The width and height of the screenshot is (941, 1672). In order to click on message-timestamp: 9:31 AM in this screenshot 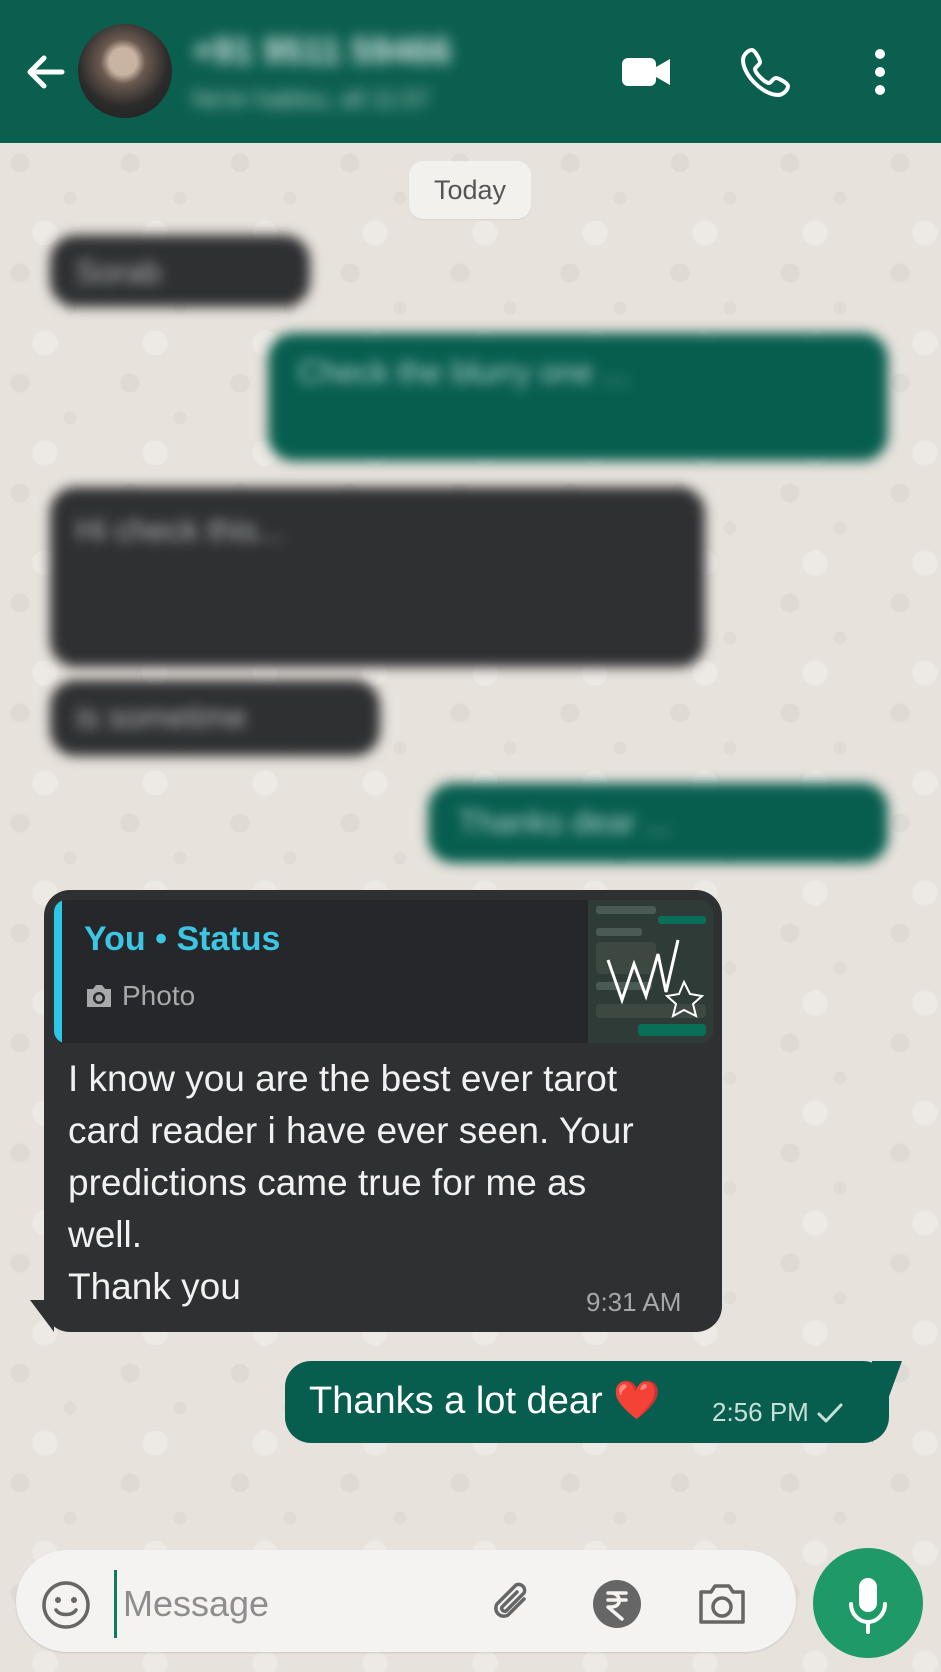, I will do `click(634, 1302)`.